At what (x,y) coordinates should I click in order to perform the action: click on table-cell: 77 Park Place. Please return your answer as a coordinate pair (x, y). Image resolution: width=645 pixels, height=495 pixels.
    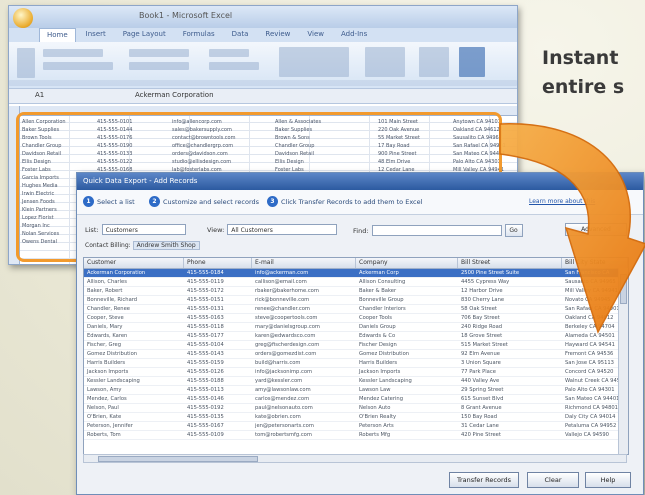
    Looking at the image, I should click on (478, 372).